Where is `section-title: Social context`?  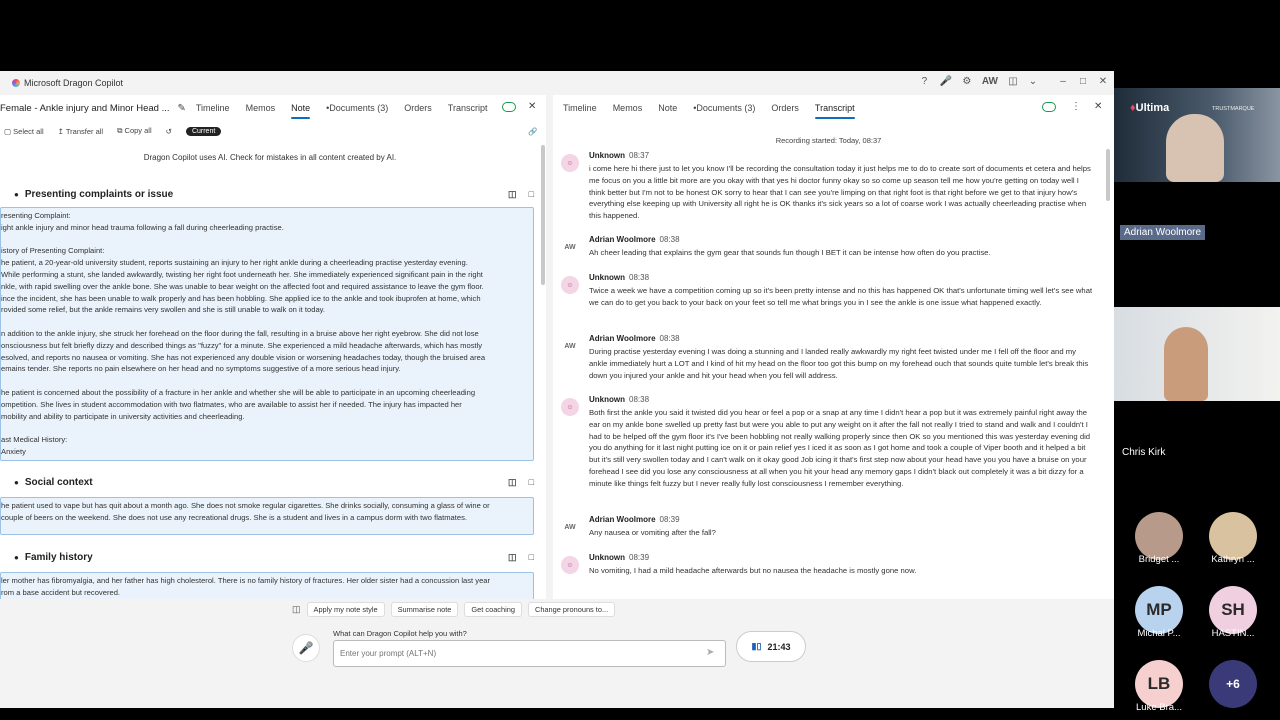 section-title: Social context is located at coordinates (58, 482).